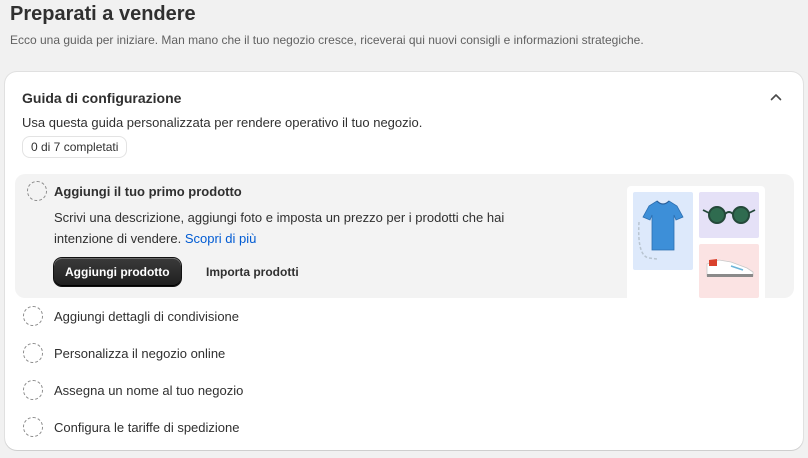 The image size is (808, 458). Describe the element at coordinates (404, 427) in the screenshot. I see `step-shipping-rates: Configura le tariffe di spedizione` at that location.